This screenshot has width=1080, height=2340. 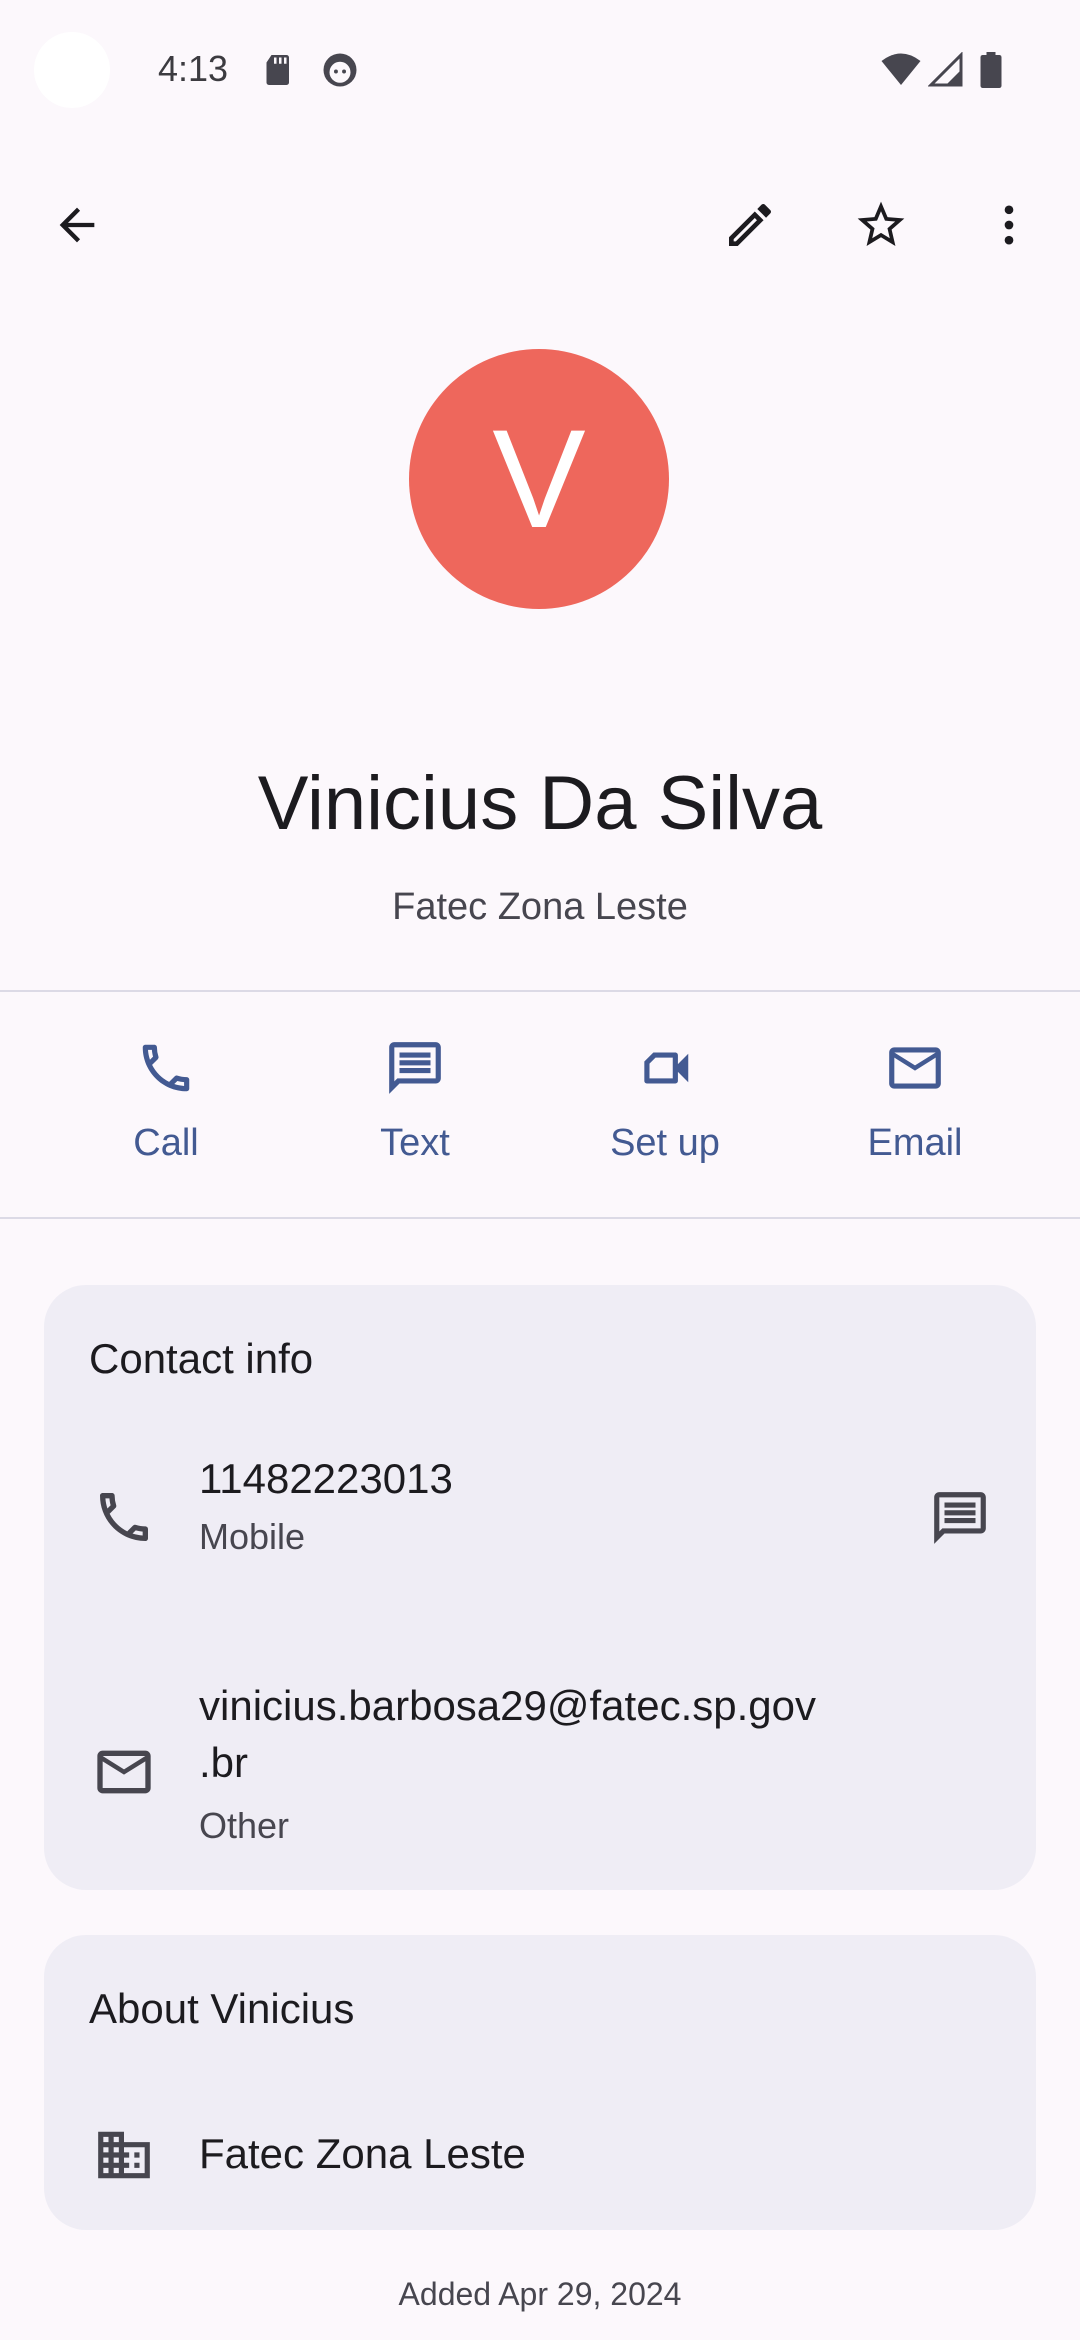 I want to click on about-card: About Vinicius Fatec Zona Leste, so click(x=540, y=2082).